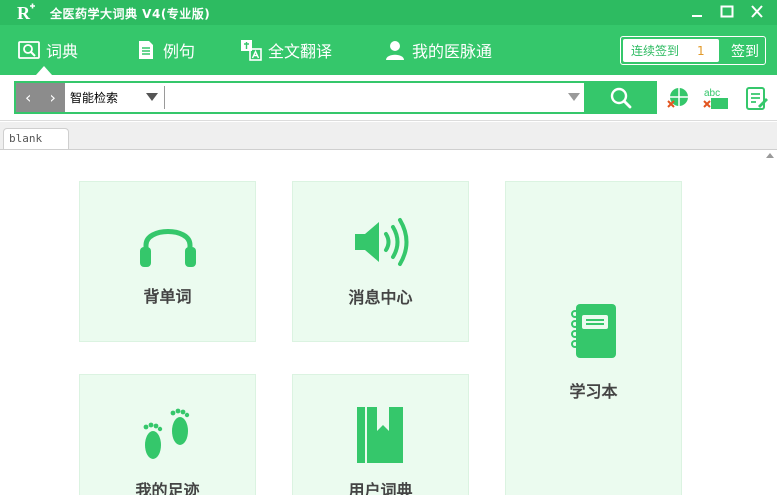 The image size is (777, 495). I want to click on user-icon, so click(395, 50).